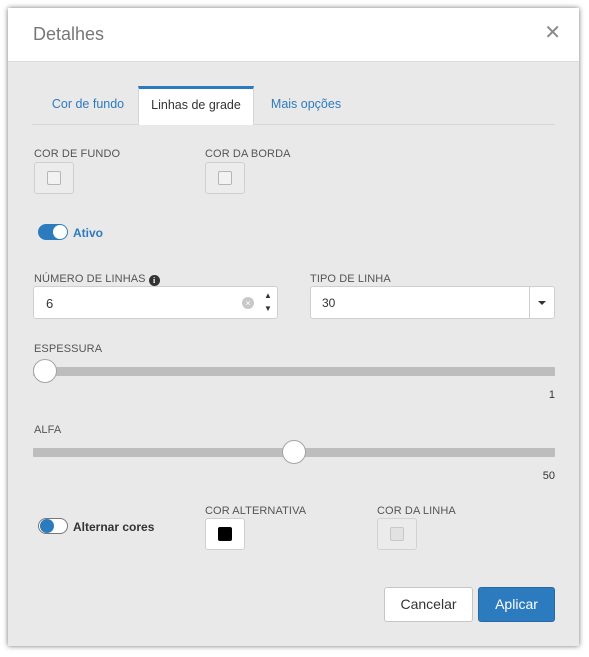  Describe the element at coordinates (432, 302) in the screenshot. I see `line-type-select: 30` at that location.